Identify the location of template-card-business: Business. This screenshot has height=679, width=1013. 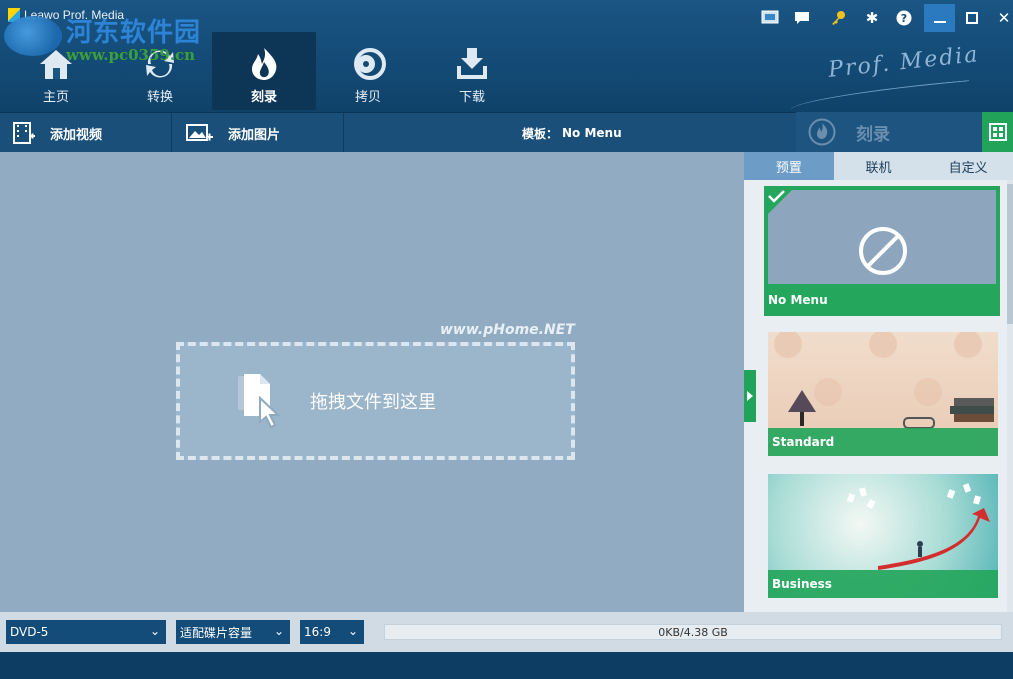
(883, 536).